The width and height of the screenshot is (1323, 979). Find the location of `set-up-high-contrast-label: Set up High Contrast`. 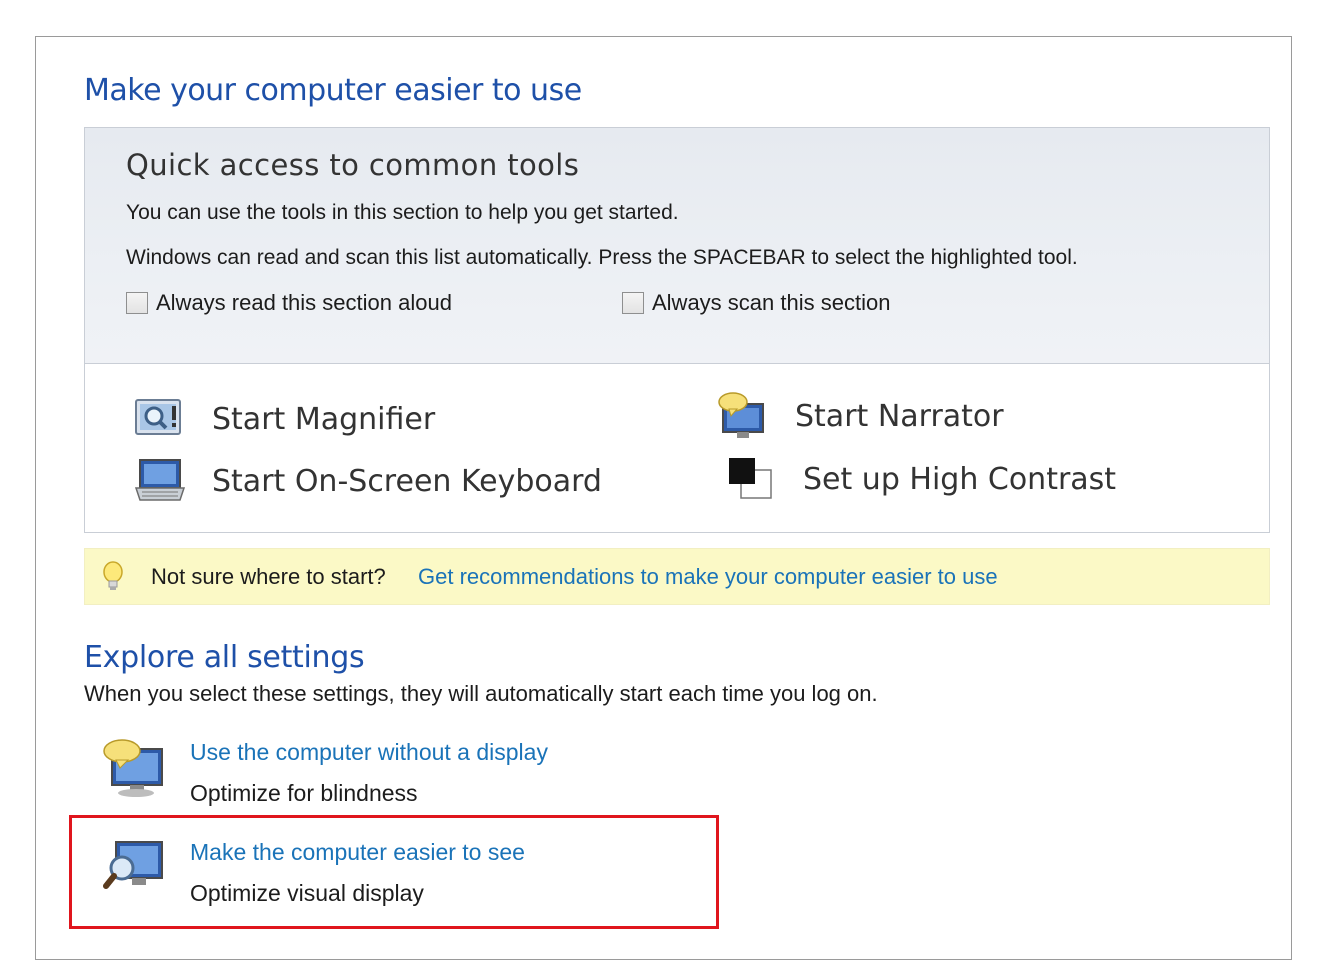

set-up-high-contrast-label: Set up High Contrast is located at coordinates (959, 479).